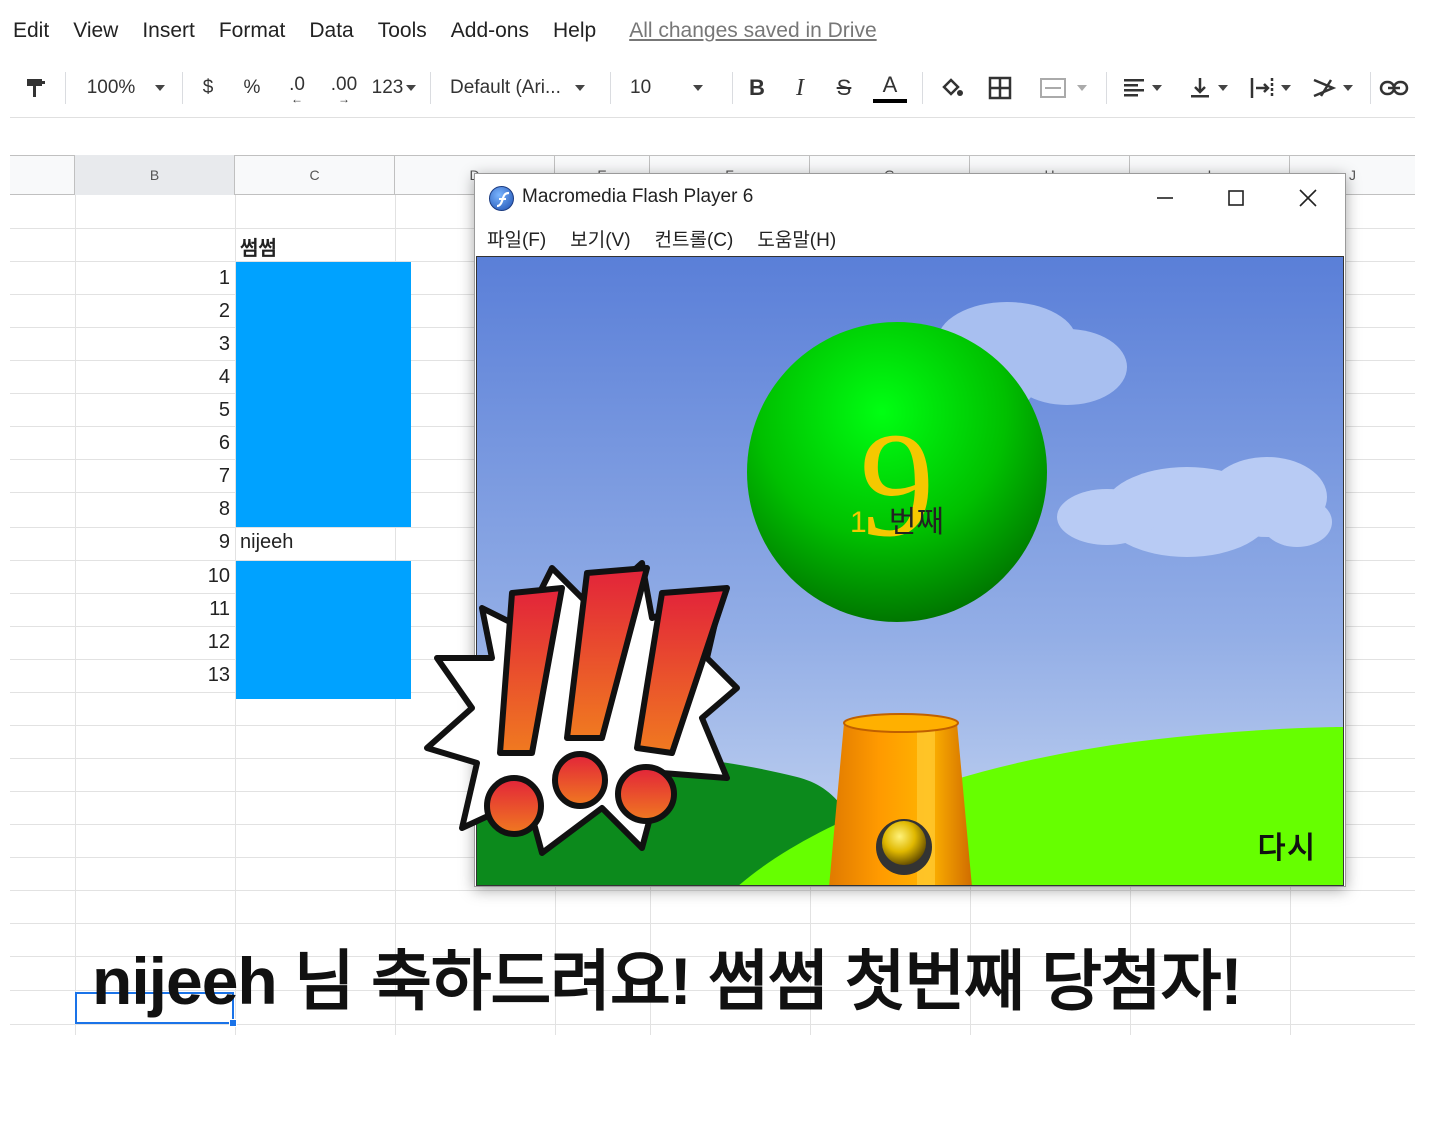 The width and height of the screenshot is (1440, 1126). I want to click on row-value-9: 9, so click(190, 542).